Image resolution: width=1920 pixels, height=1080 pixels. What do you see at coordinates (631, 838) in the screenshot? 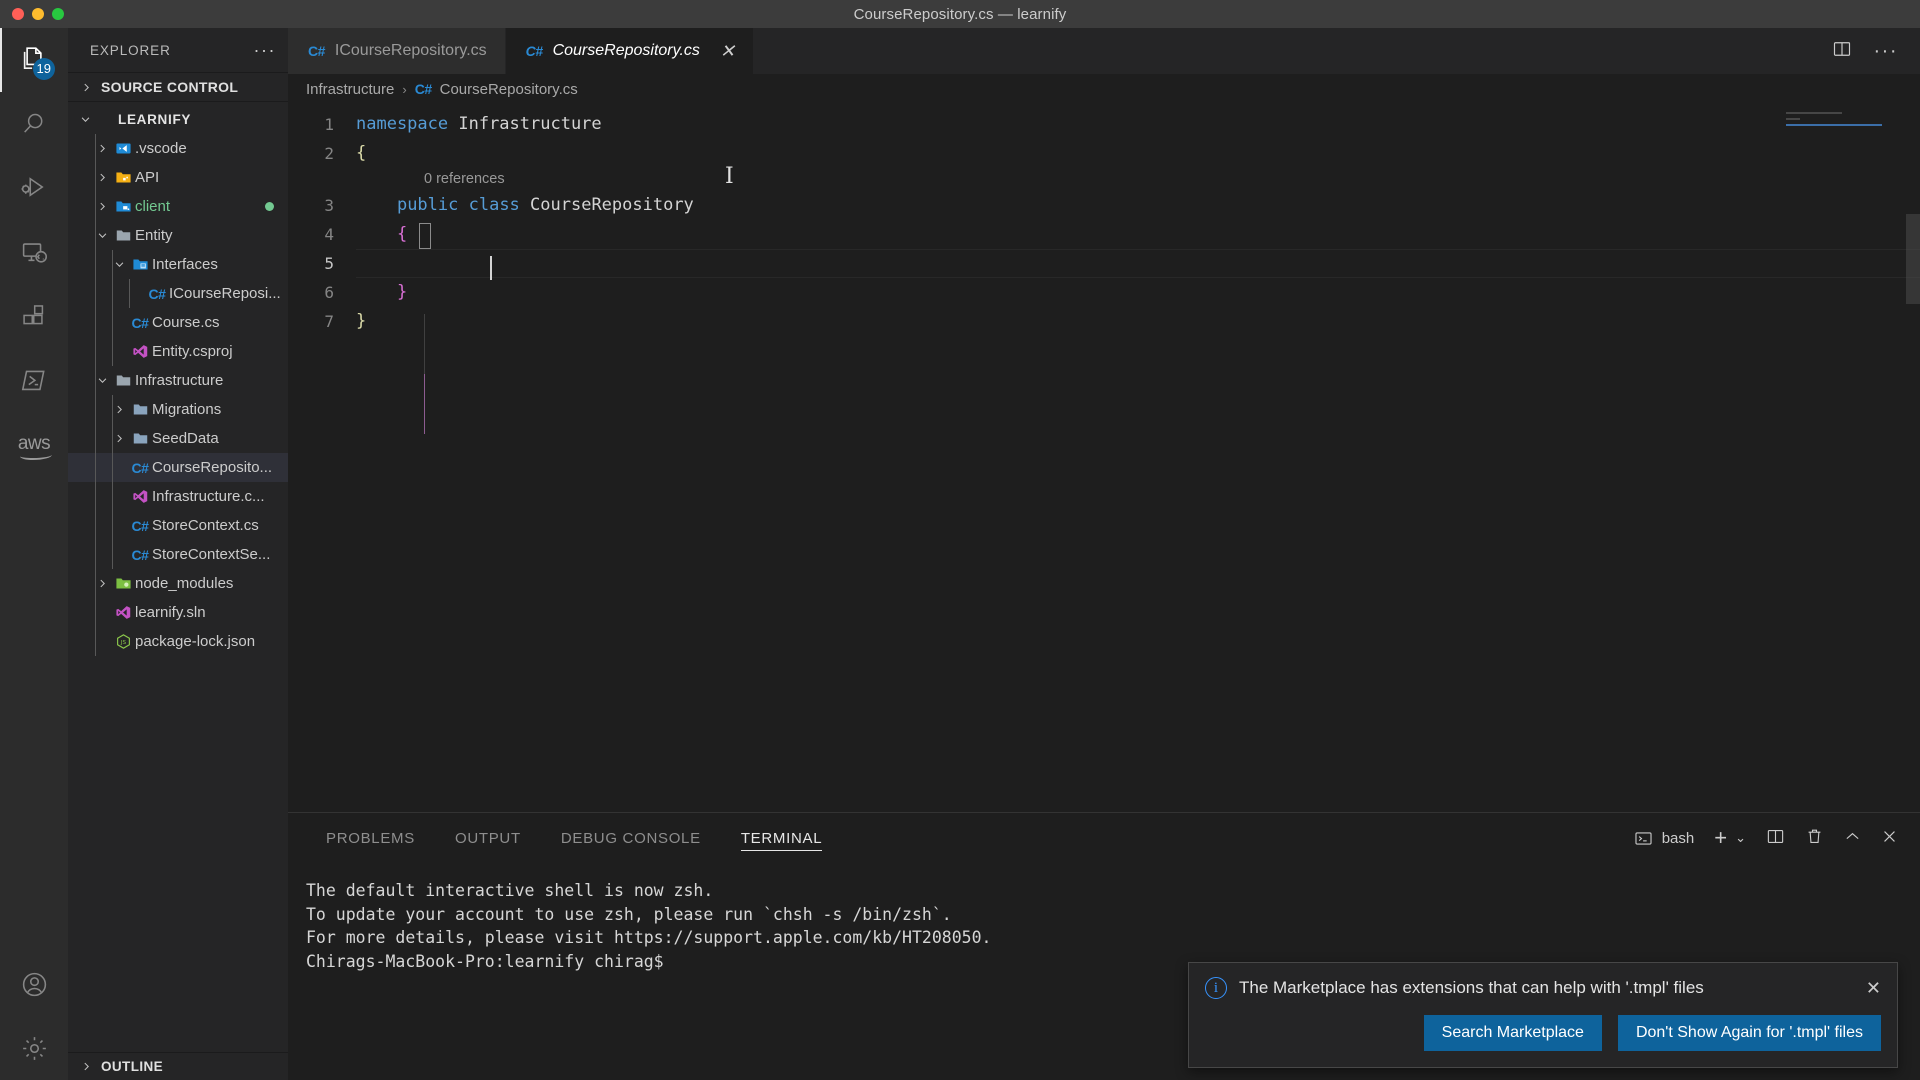
I see `panel-tab-debug-console: DEBUG CONSOLE` at bounding box center [631, 838].